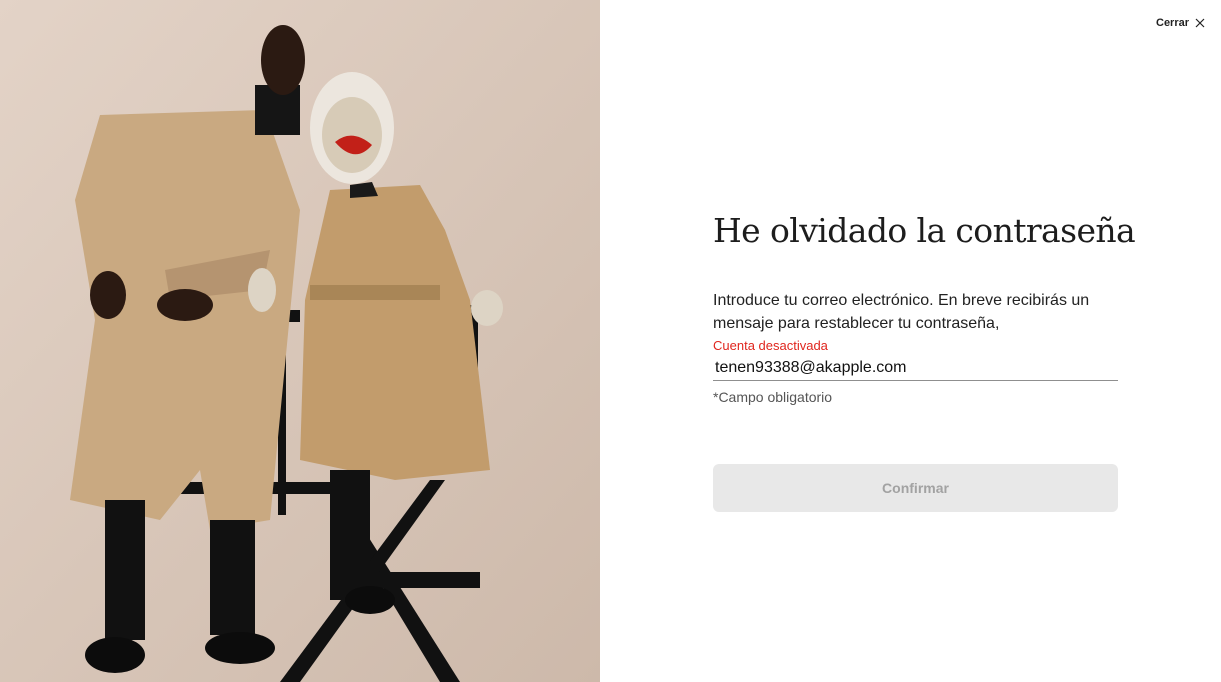  What do you see at coordinates (915, 488) in the screenshot?
I see `confirm-button: Confirmar` at bounding box center [915, 488].